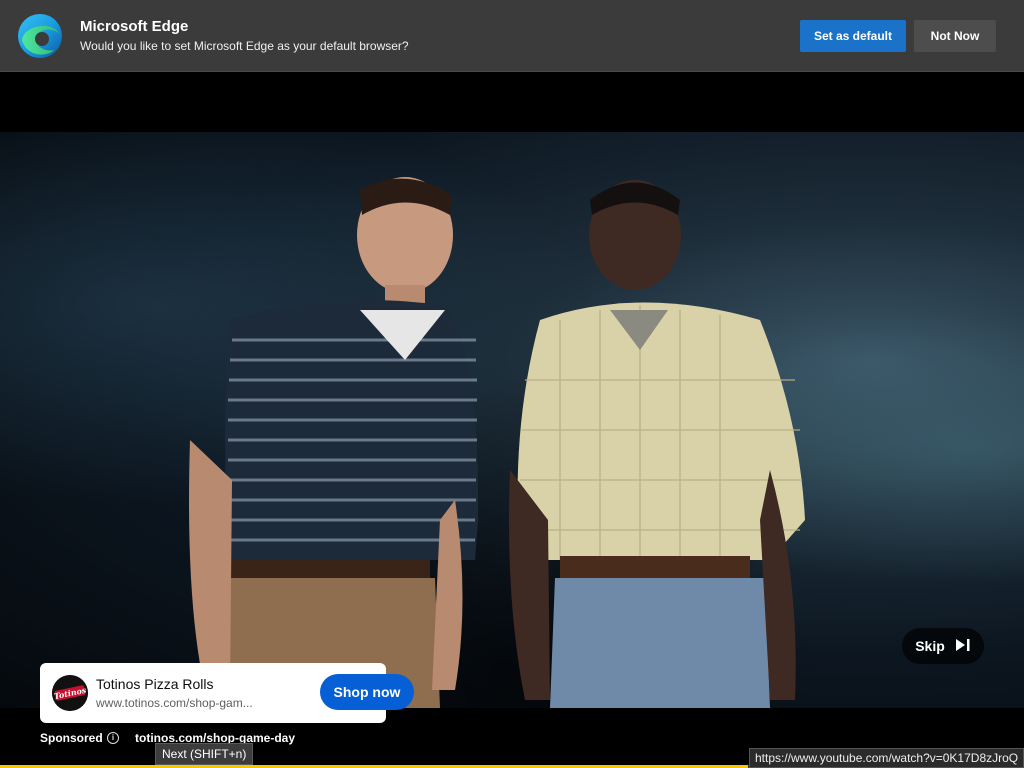 The image size is (1024, 768). I want to click on edge-app-name: Microsoft Edge, so click(134, 26).